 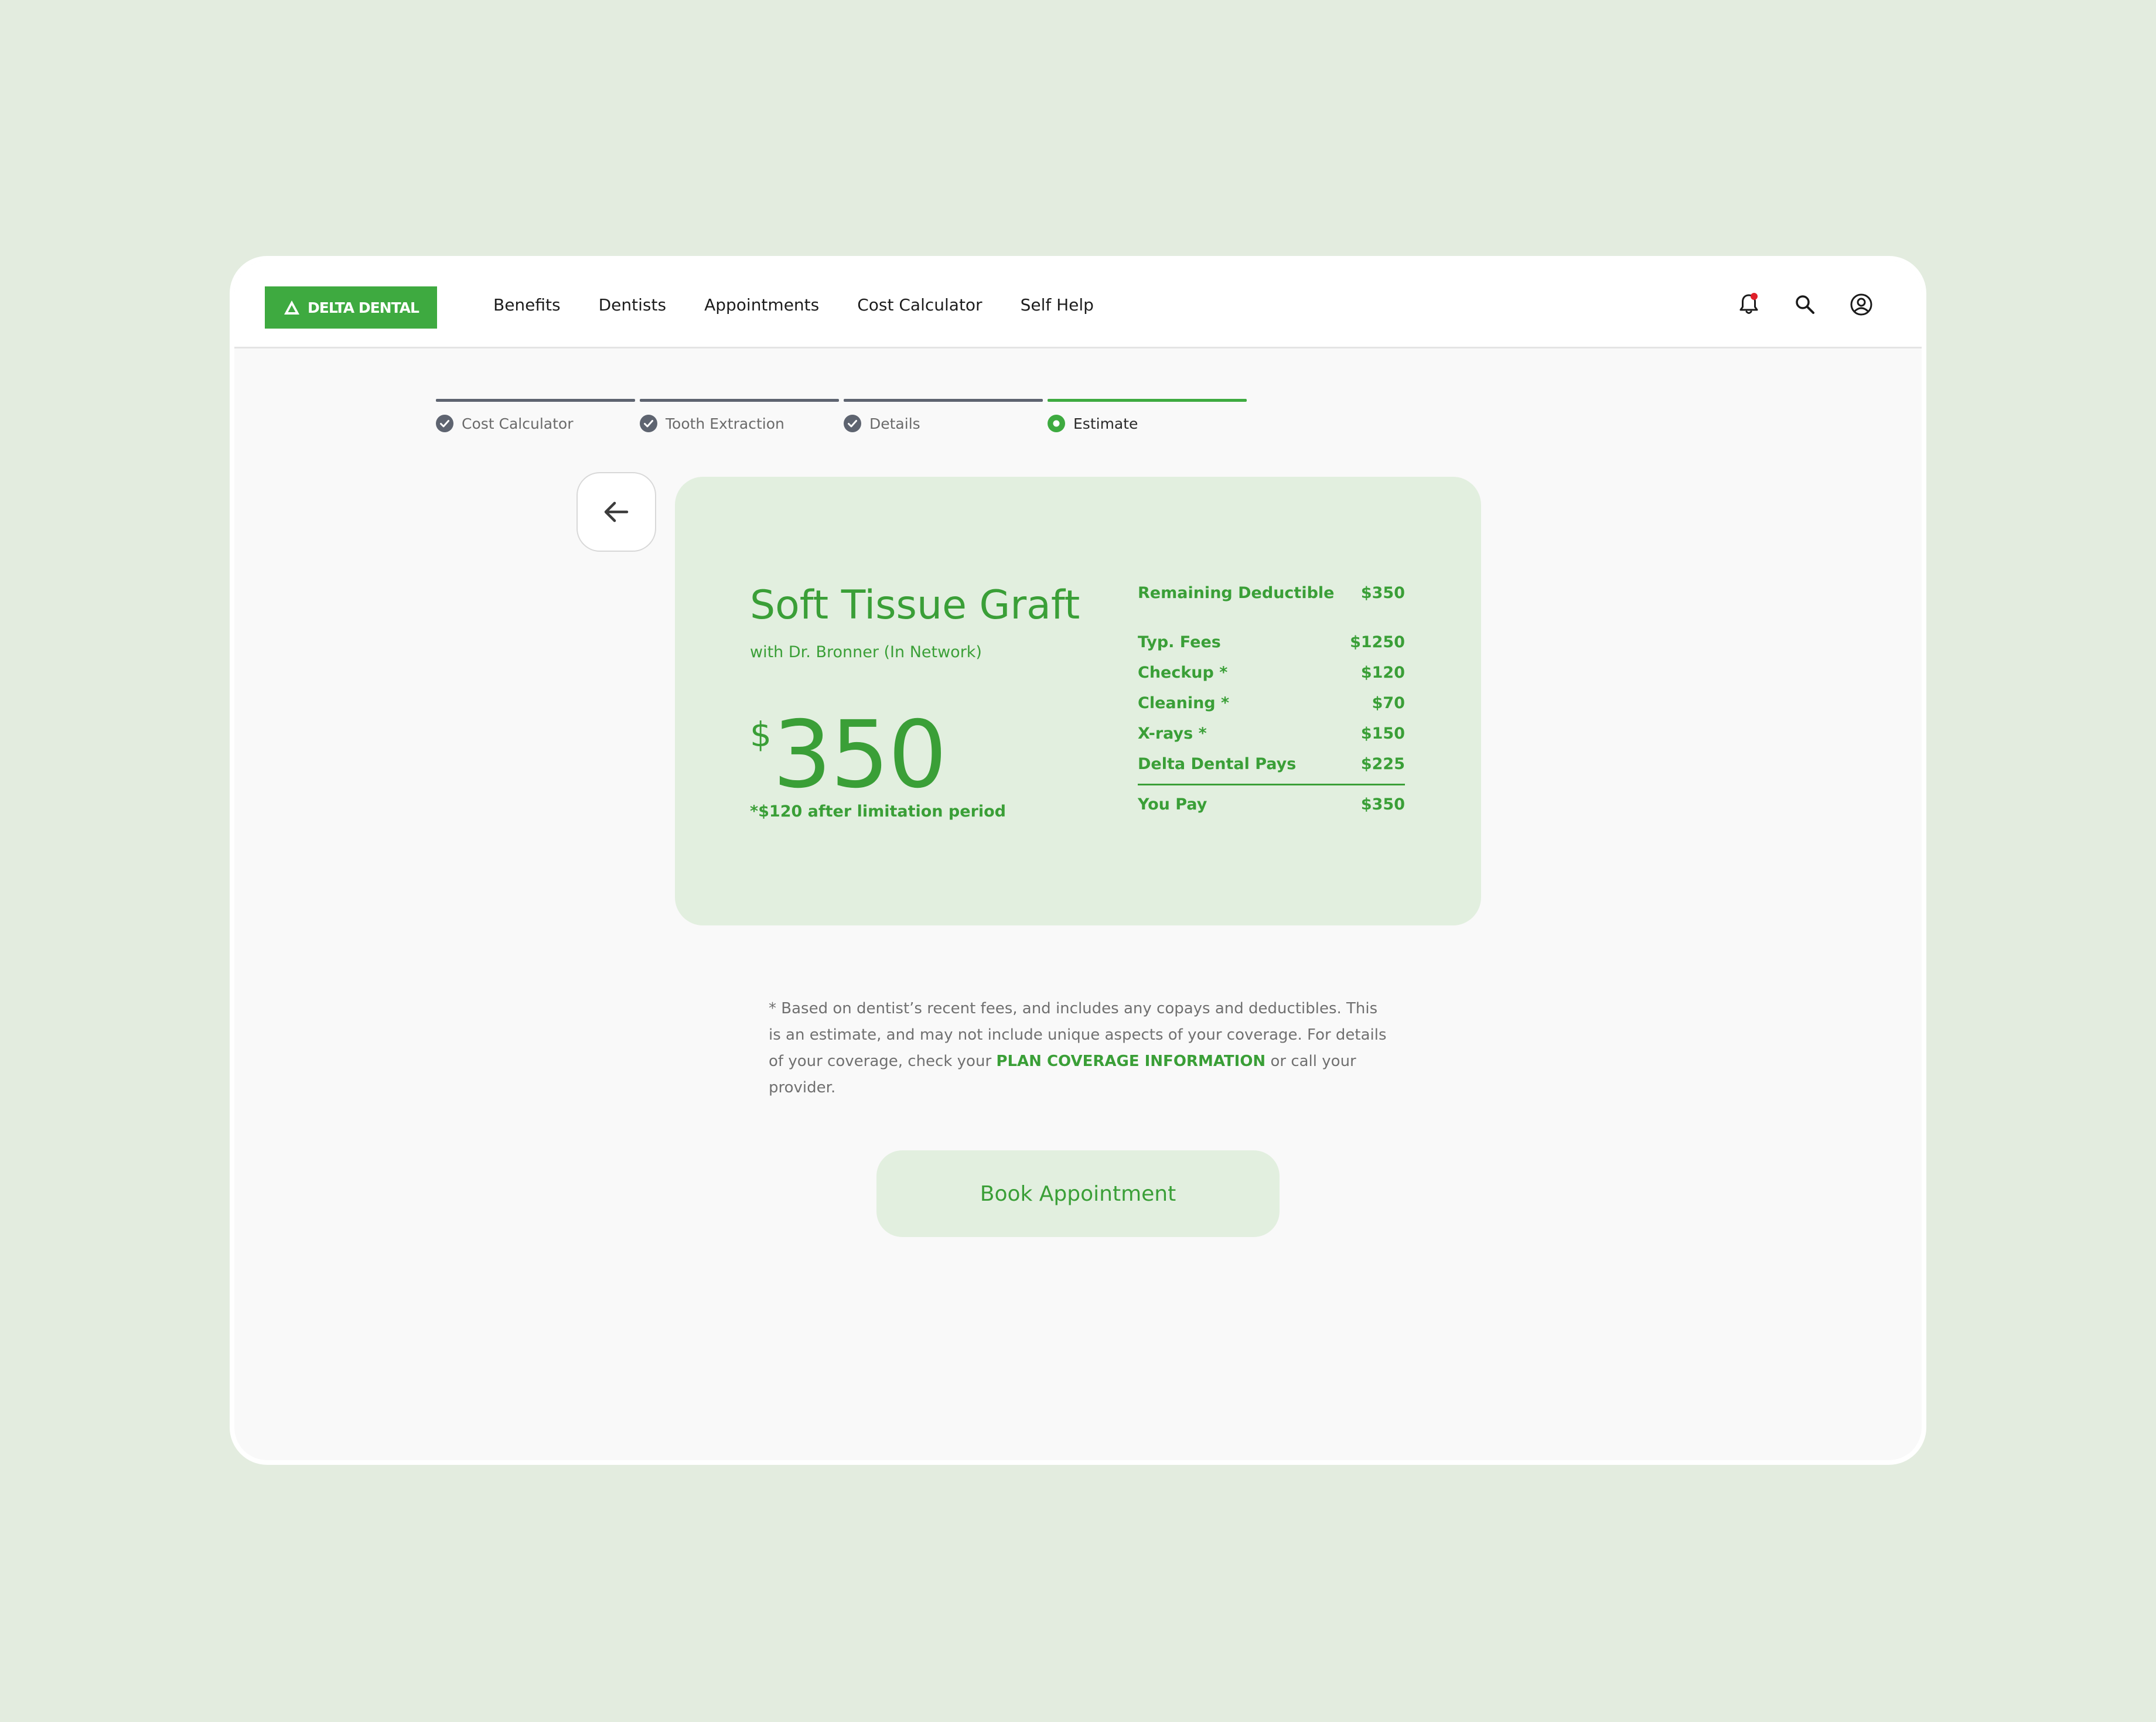 What do you see at coordinates (915, 605) in the screenshot?
I see `procedure-title: Soft Tissue Graft` at bounding box center [915, 605].